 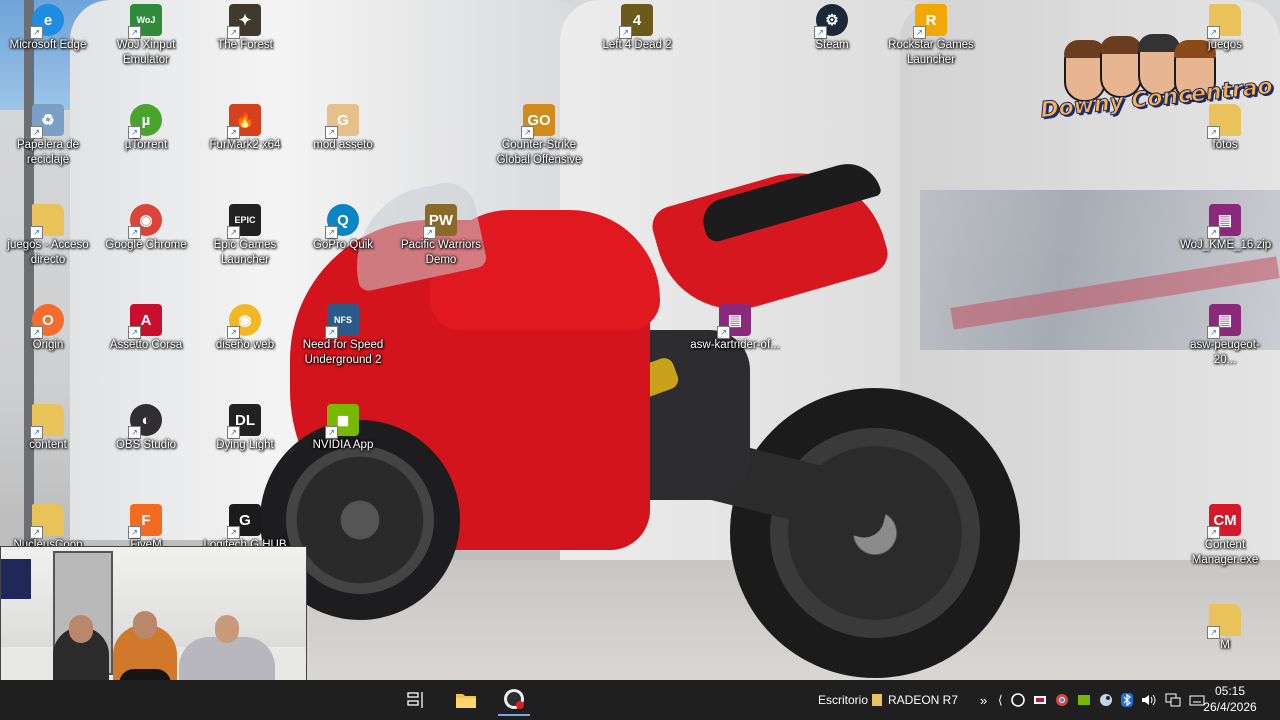 I want to click on desktop-icon-label: Content Manager.exe, so click(x=1225, y=552).